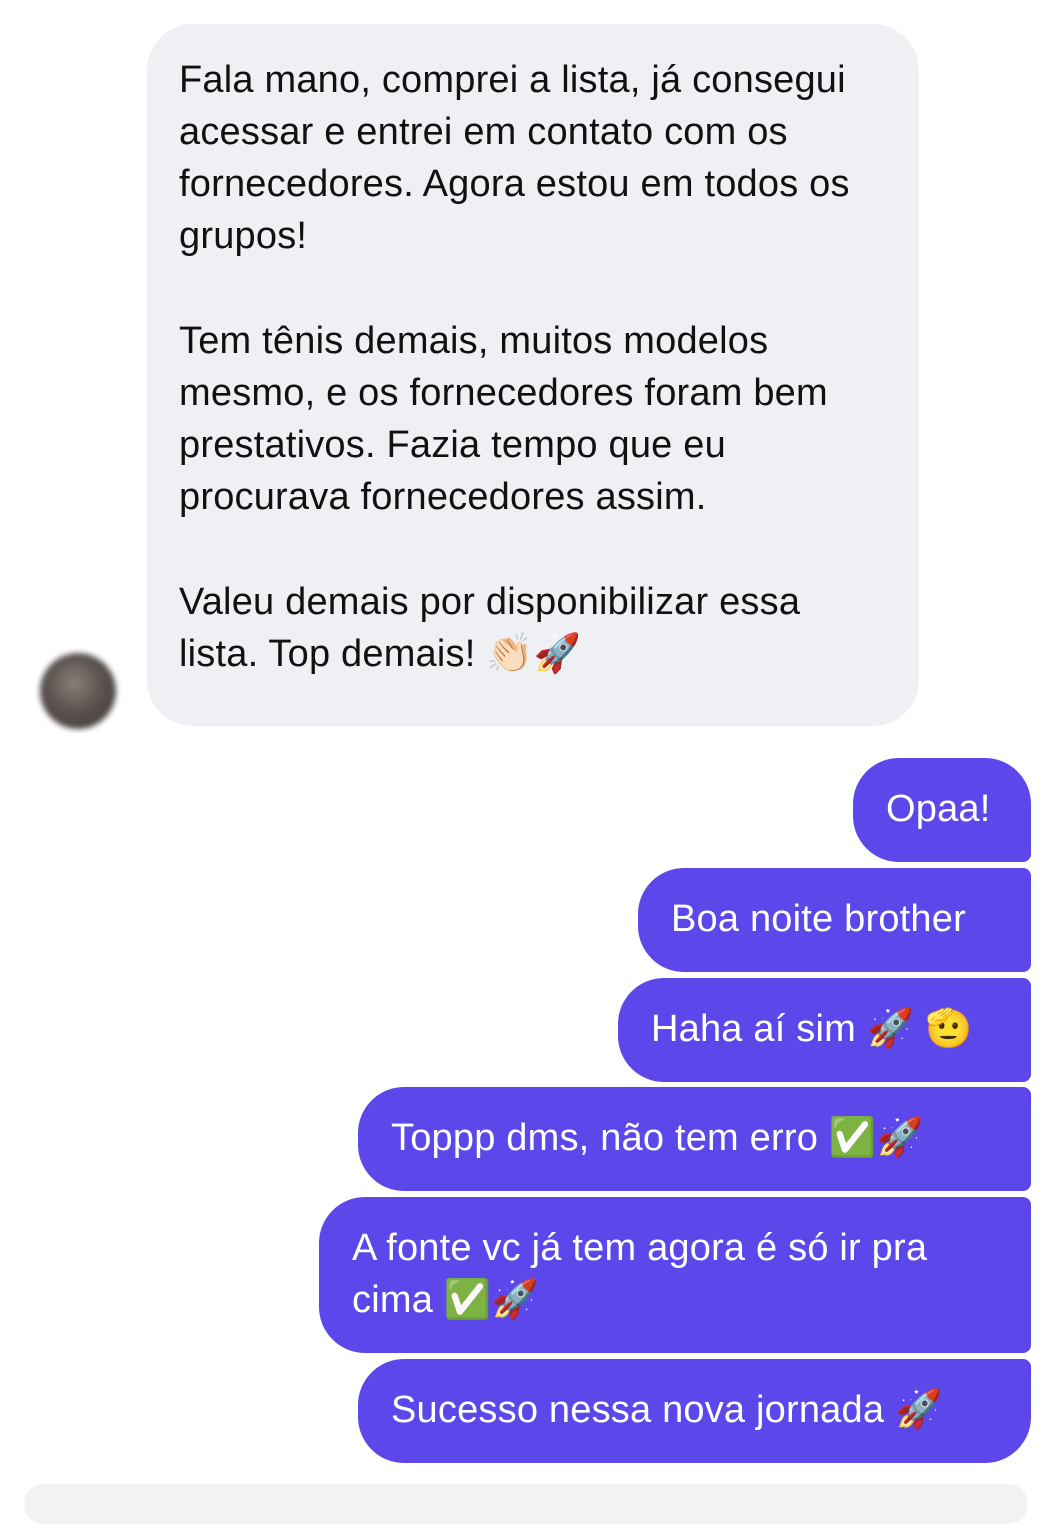  Describe the element at coordinates (694, 1411) in the screenshot. I see `outgoing-message-bubble: Sucesso nessa nova jornada 🚀` at that location.